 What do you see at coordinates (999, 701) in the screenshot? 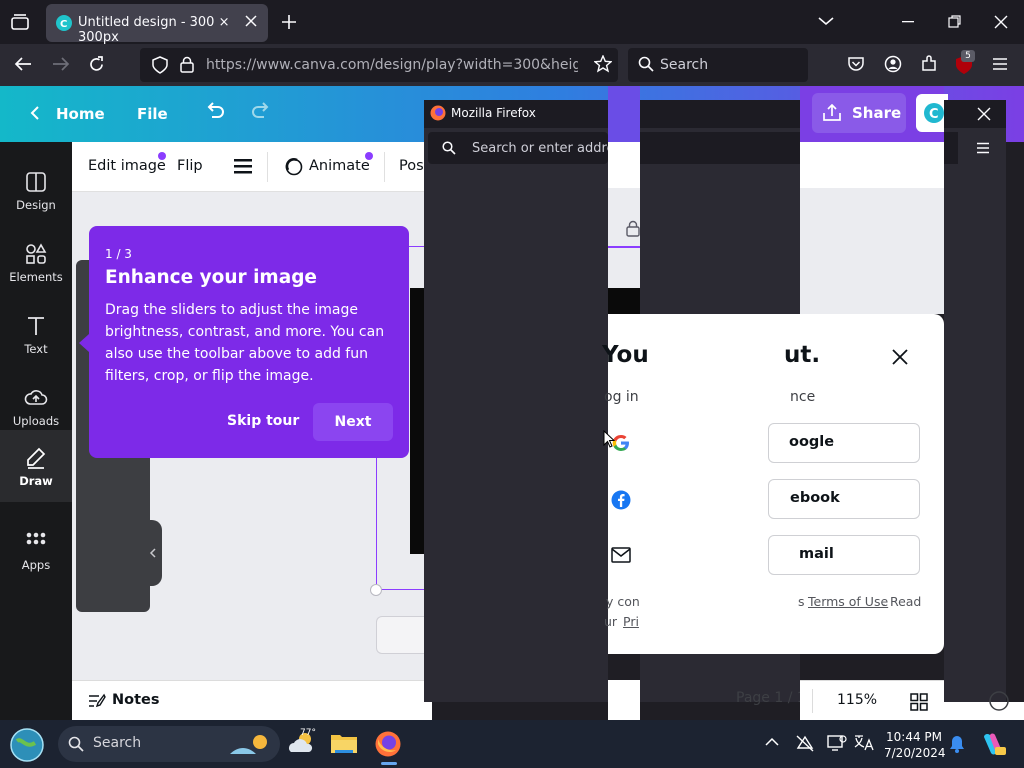
I see `help-icon` at bounding box center [999, 701].